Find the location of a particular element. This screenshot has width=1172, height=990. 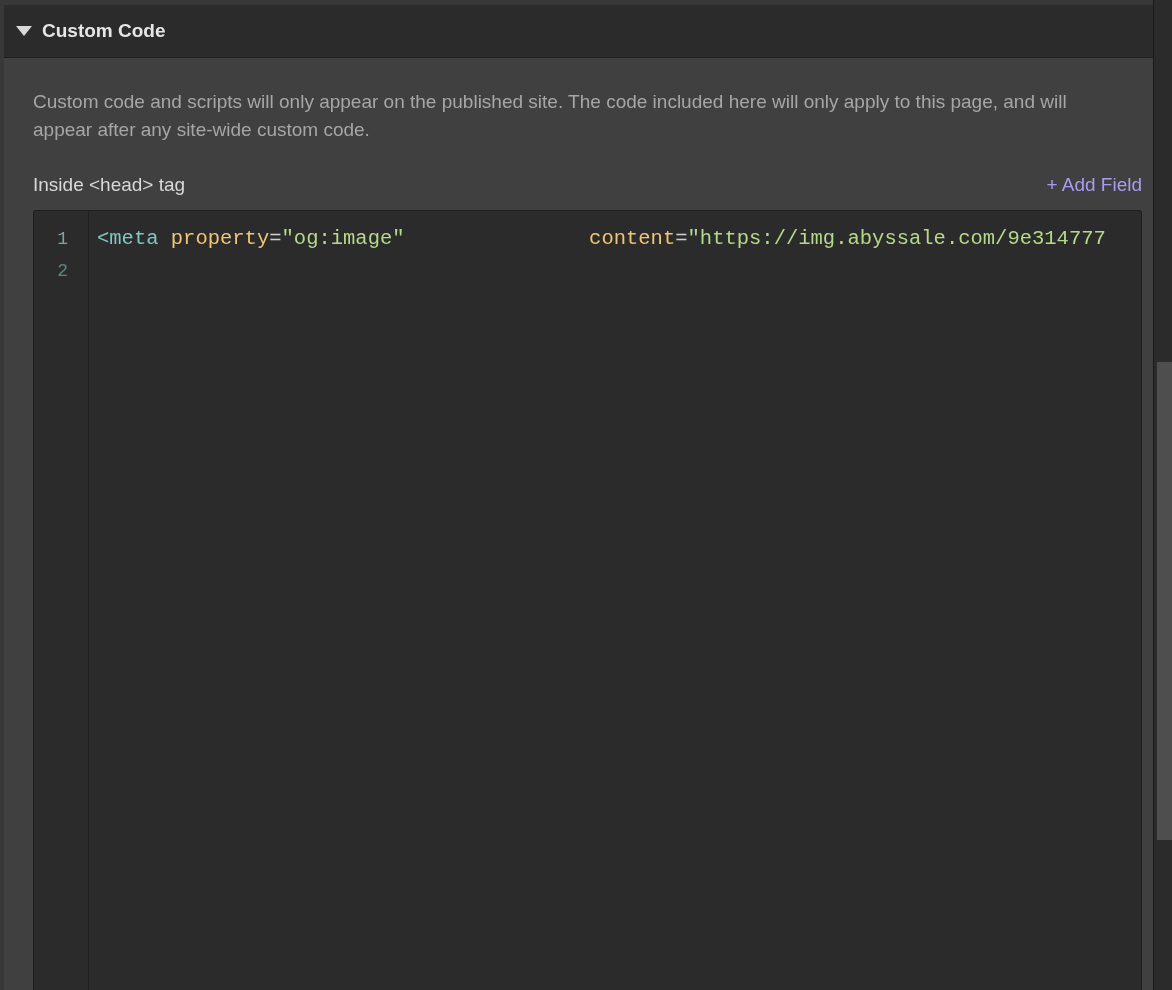

line-number: 2 is located at coordinates (63, 271).